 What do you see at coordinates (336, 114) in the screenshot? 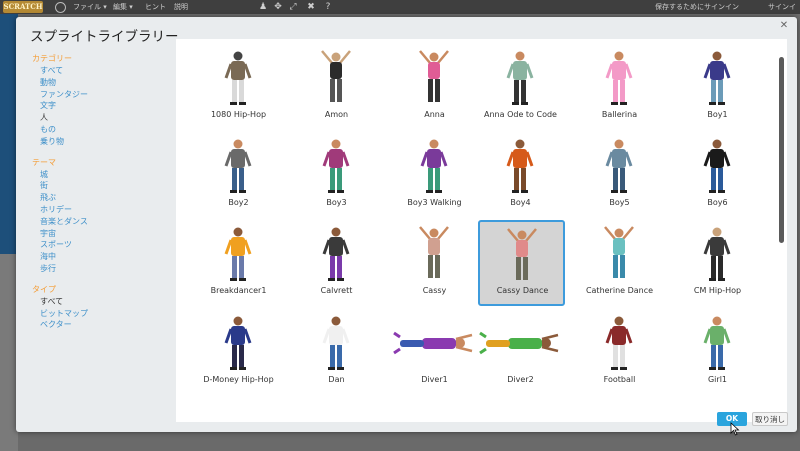
I see `sprite-name: Amon` at bounding box center [336, 114].